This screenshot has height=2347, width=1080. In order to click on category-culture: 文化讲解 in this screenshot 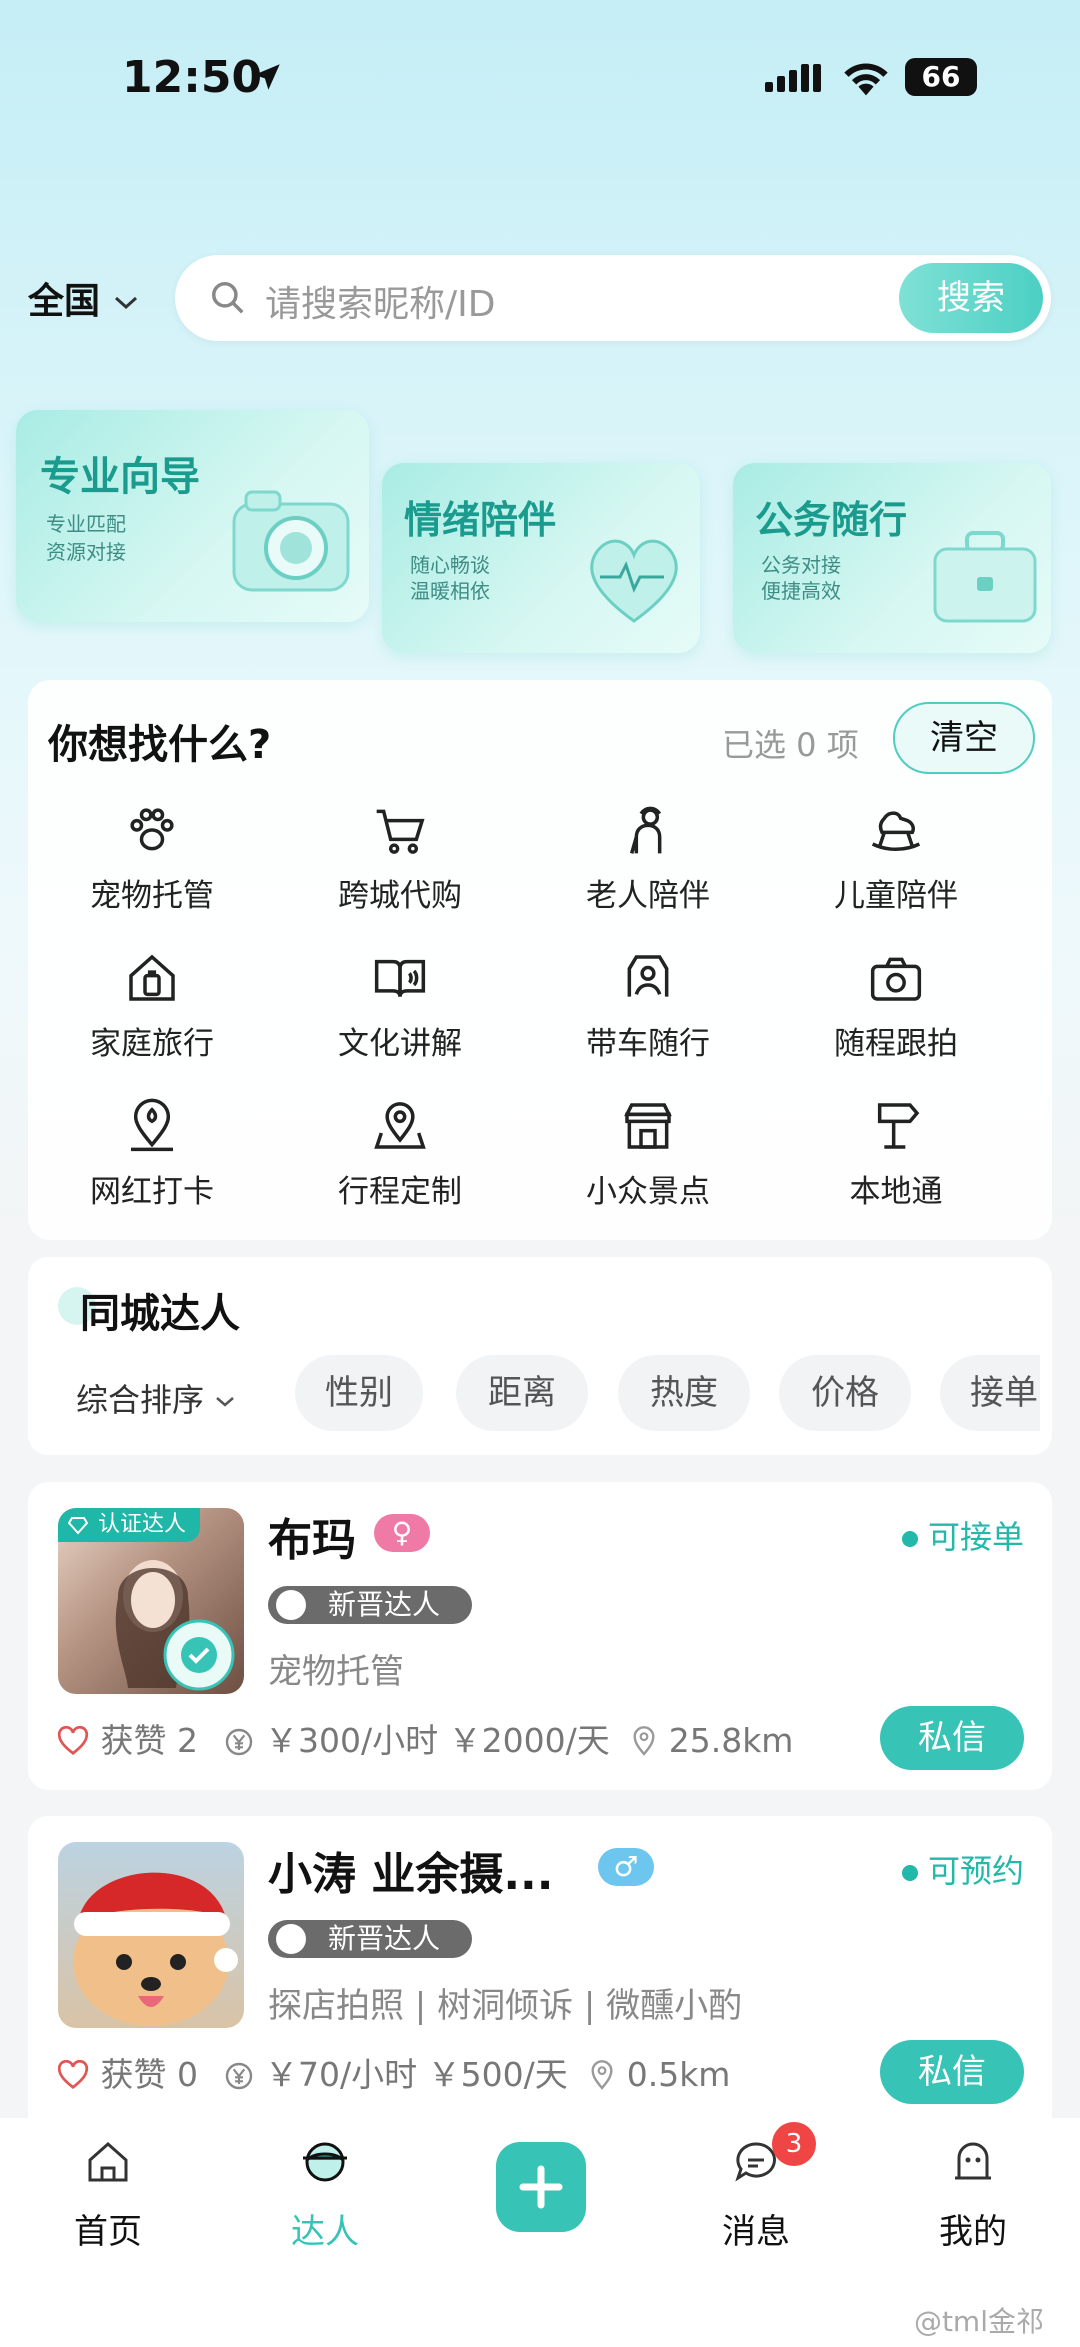, I will do `click(400, 1020)`.